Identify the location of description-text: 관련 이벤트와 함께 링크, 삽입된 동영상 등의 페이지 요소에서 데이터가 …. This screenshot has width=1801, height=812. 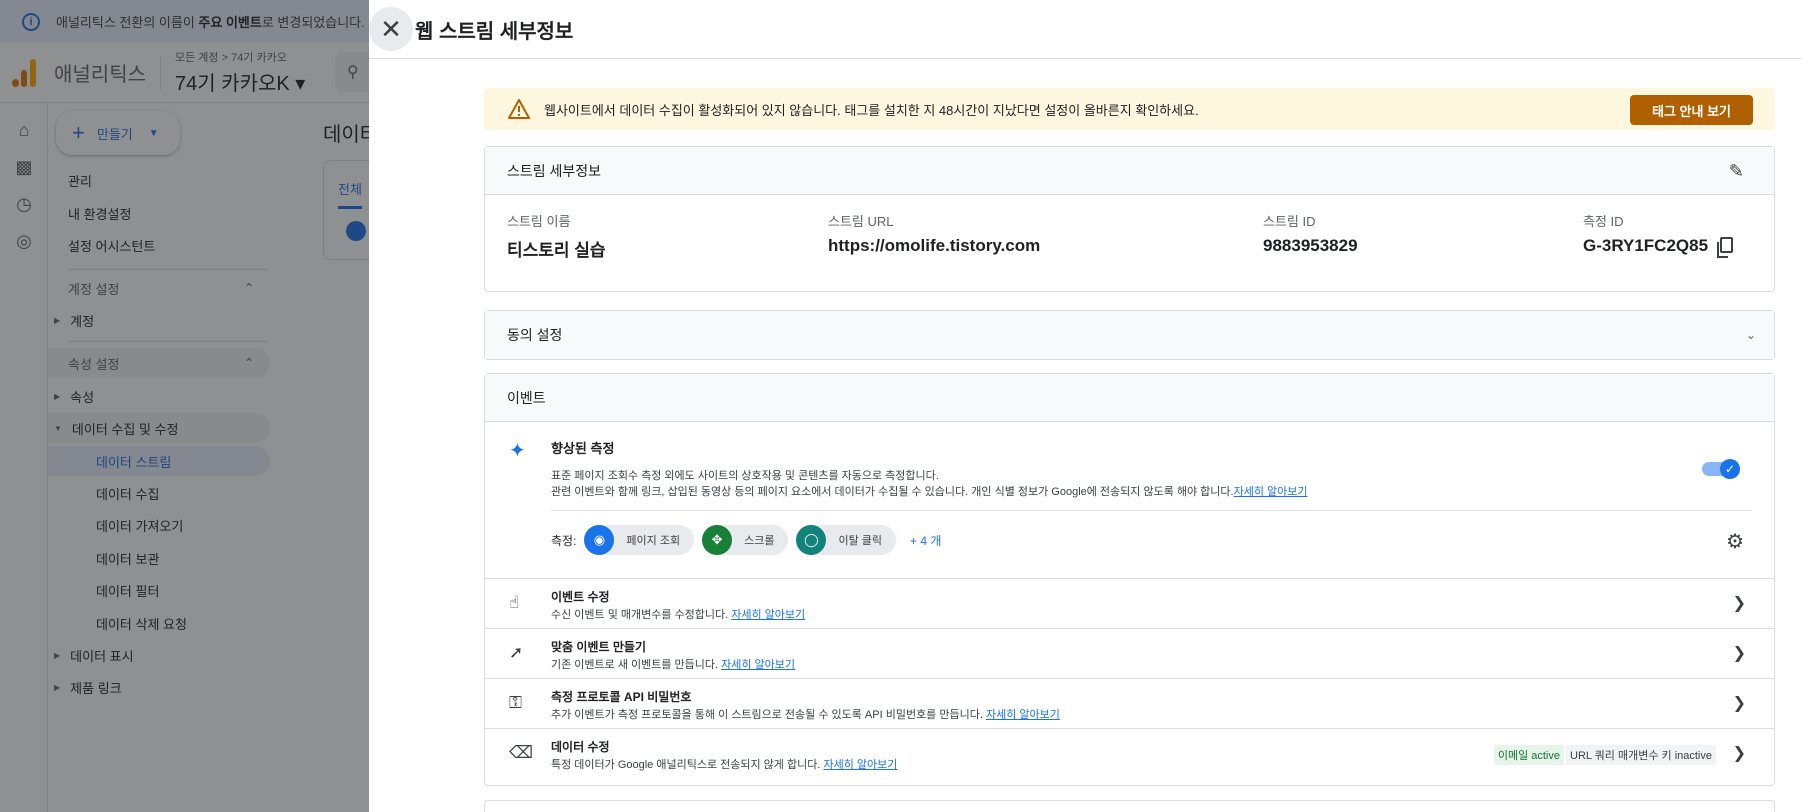
(892, 492).